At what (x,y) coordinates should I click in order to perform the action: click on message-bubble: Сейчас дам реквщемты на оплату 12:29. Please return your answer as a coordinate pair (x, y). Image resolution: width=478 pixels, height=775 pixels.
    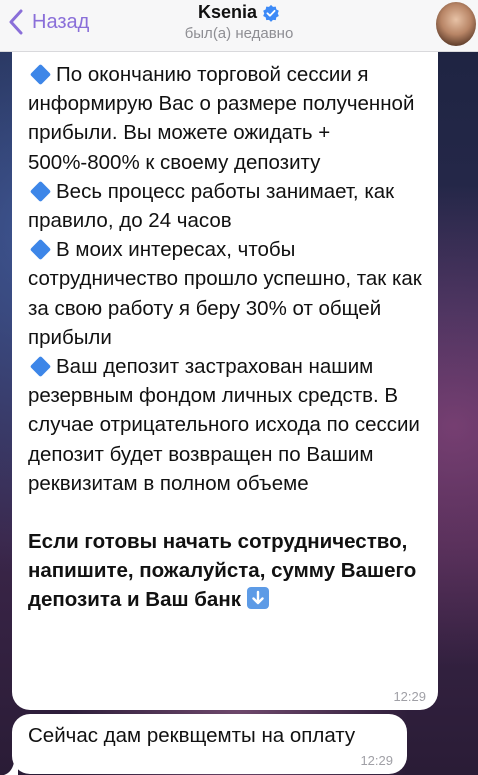
    Looking at the image, I should click on (209, 744).